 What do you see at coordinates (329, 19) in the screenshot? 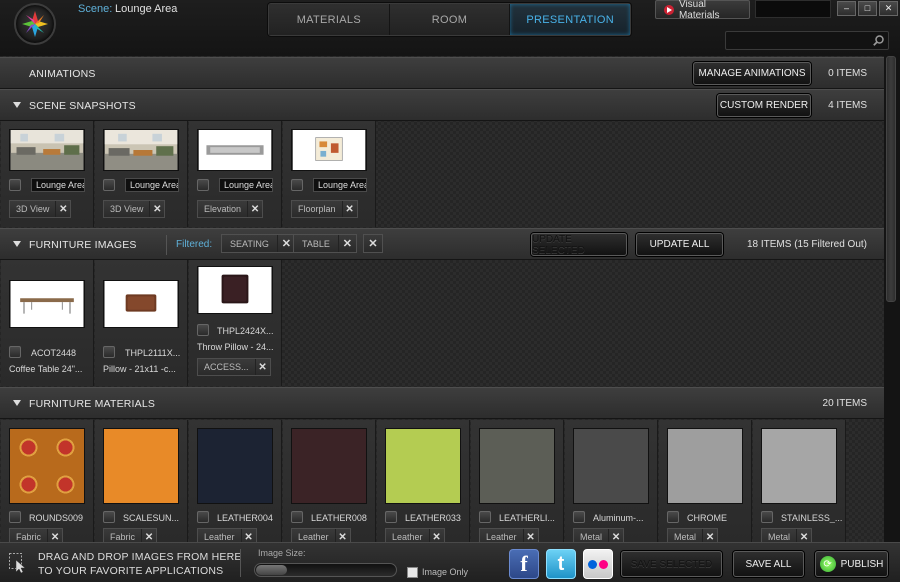
I see `tab-materials: MATERIALS` at bounding box center [329, 19].